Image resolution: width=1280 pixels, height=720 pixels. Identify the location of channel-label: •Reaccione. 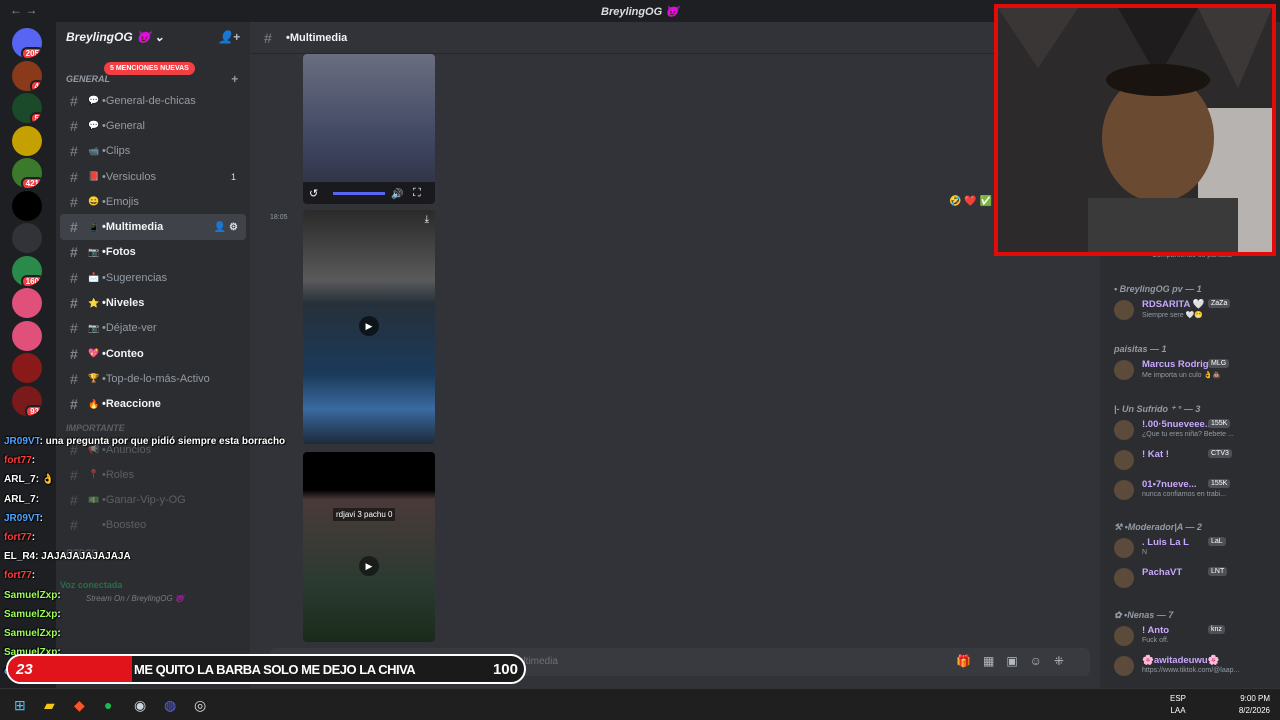
(131, 404).